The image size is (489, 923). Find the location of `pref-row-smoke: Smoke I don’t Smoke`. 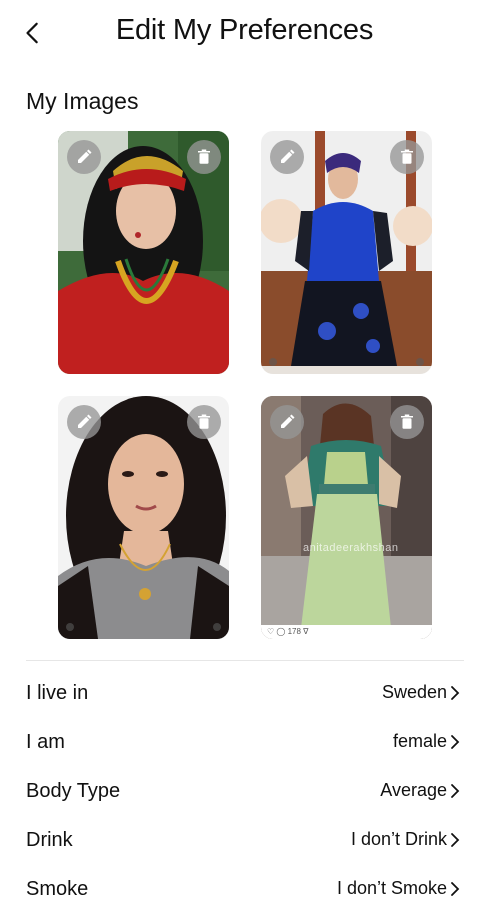

pref-row-smoke: Smoke I don’t Smoke is located at coordinates (244, 888).